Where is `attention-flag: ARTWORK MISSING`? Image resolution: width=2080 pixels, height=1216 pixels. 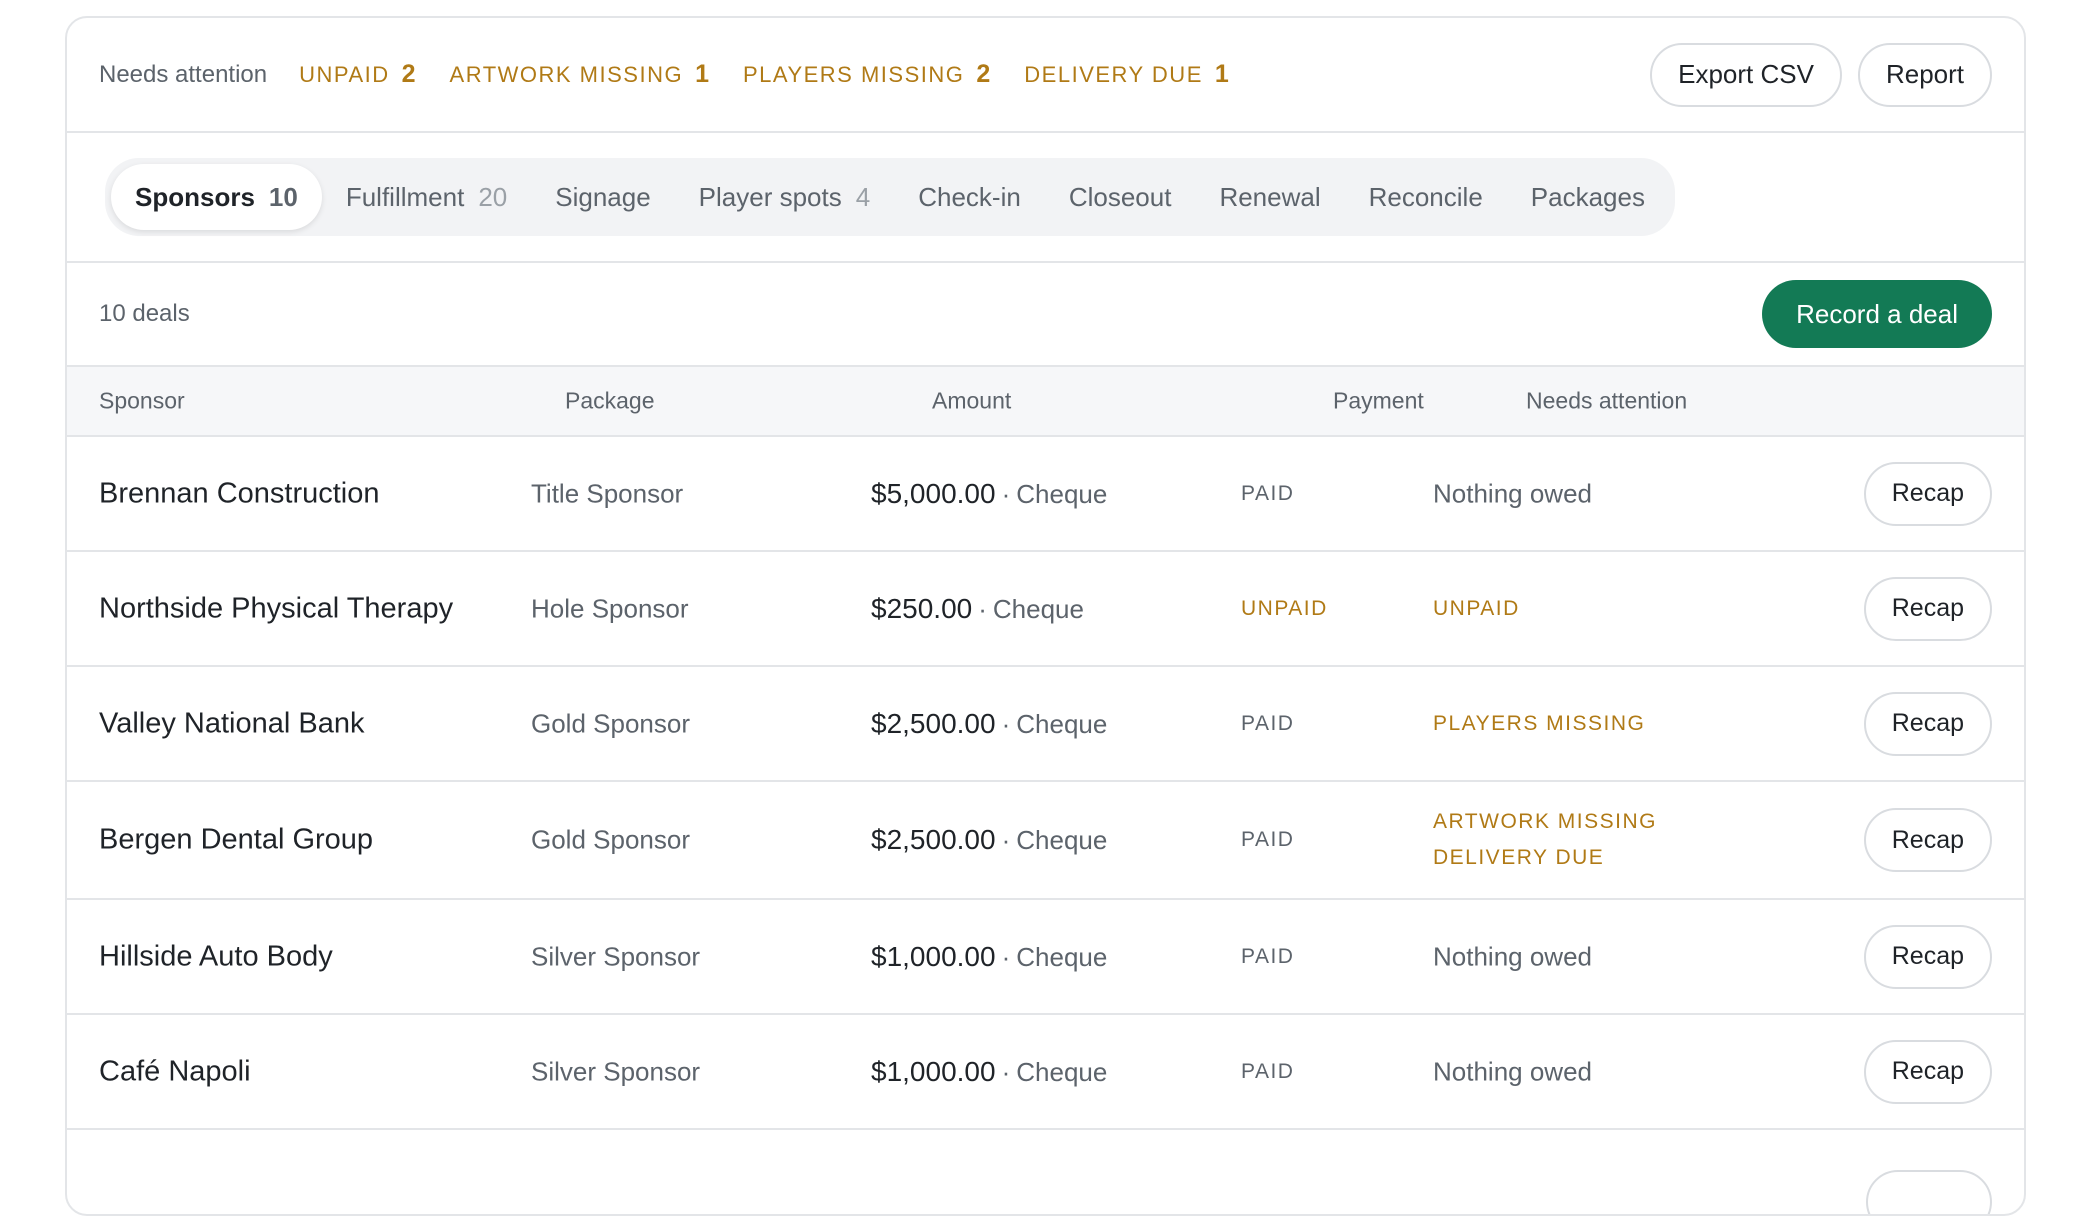 attention-flag: ARTWORK MISSING is located at coordinates (1545, 821).